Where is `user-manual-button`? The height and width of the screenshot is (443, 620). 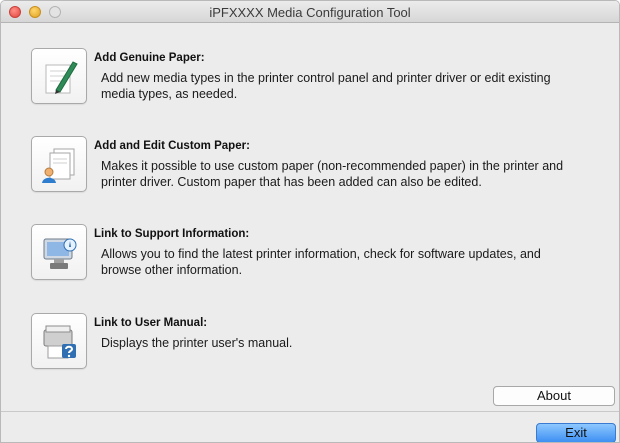
user-manual-button is located at coordinates (59, 341).